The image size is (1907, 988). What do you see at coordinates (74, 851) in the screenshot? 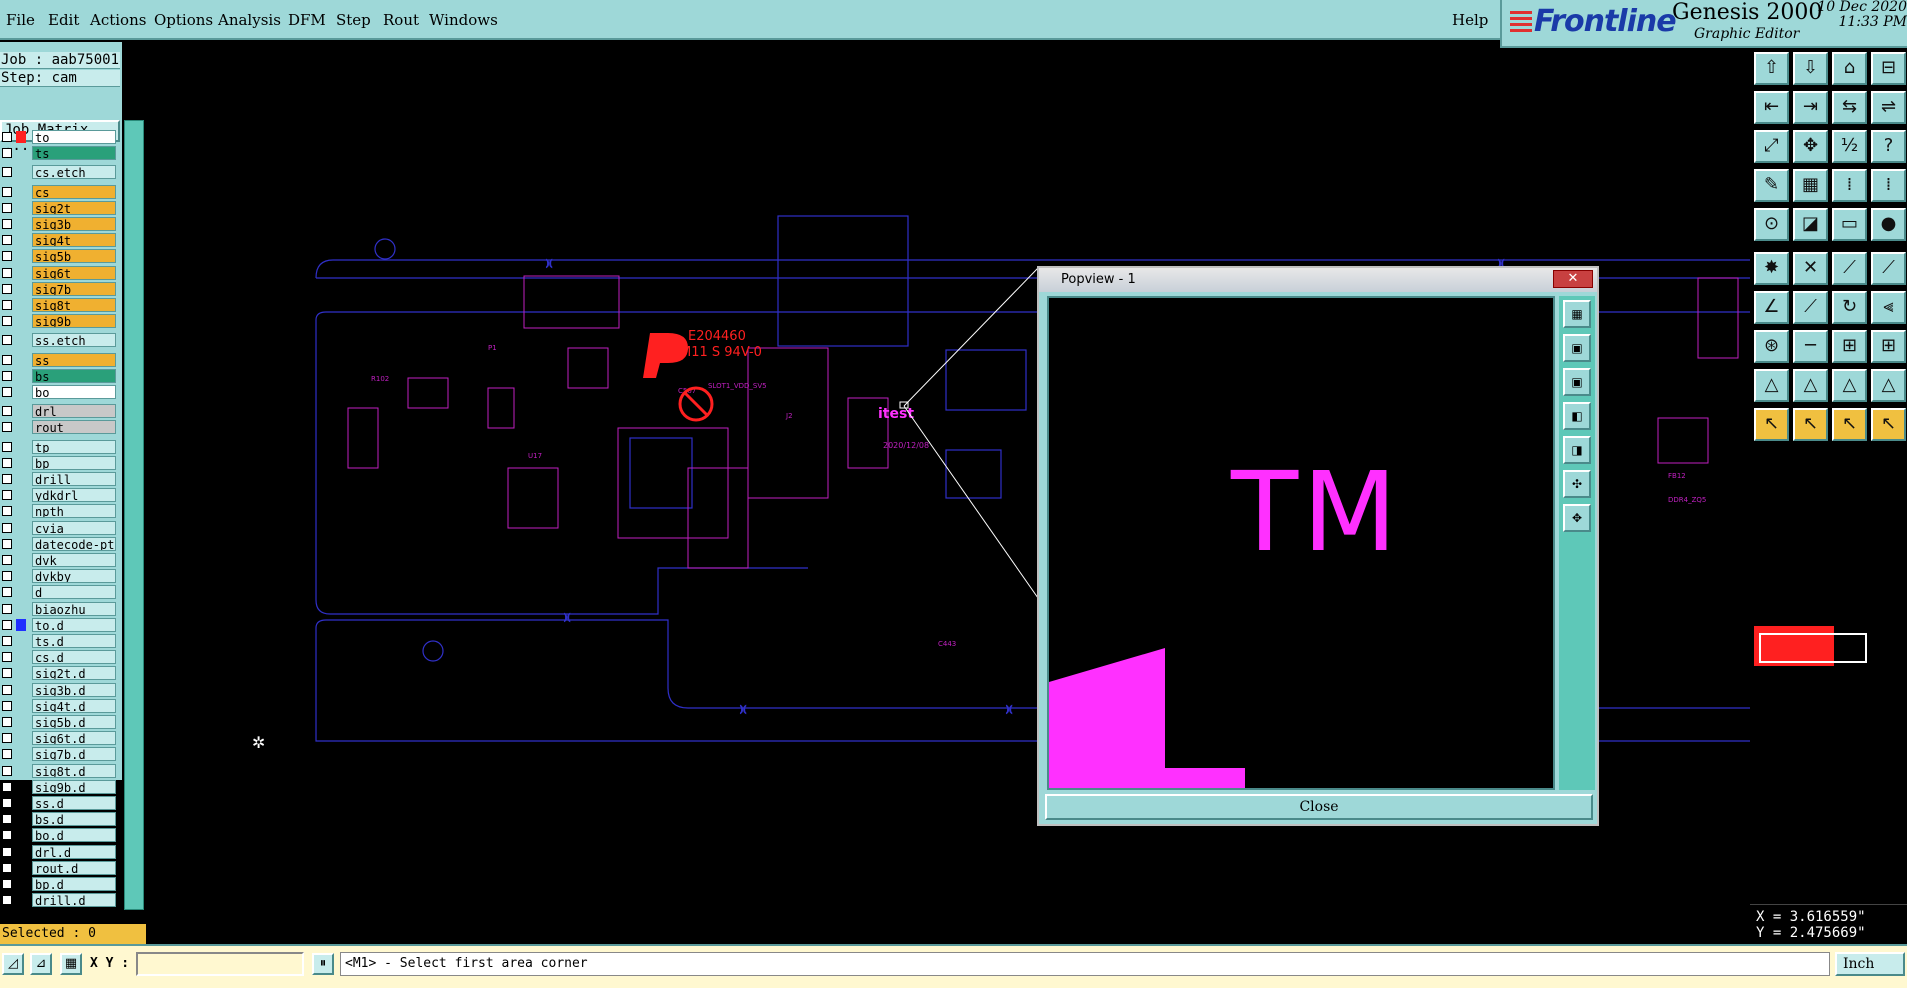
I see `layer-name: drl.d` at bounding box center [74, 851].